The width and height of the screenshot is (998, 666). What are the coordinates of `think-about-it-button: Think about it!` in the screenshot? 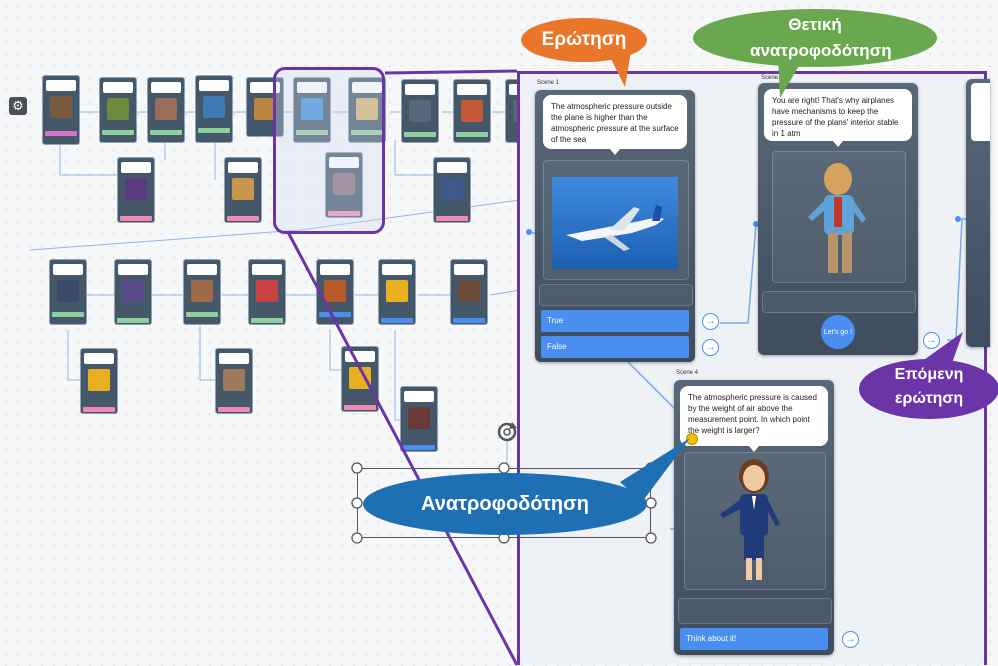 It's located at (754, 639).